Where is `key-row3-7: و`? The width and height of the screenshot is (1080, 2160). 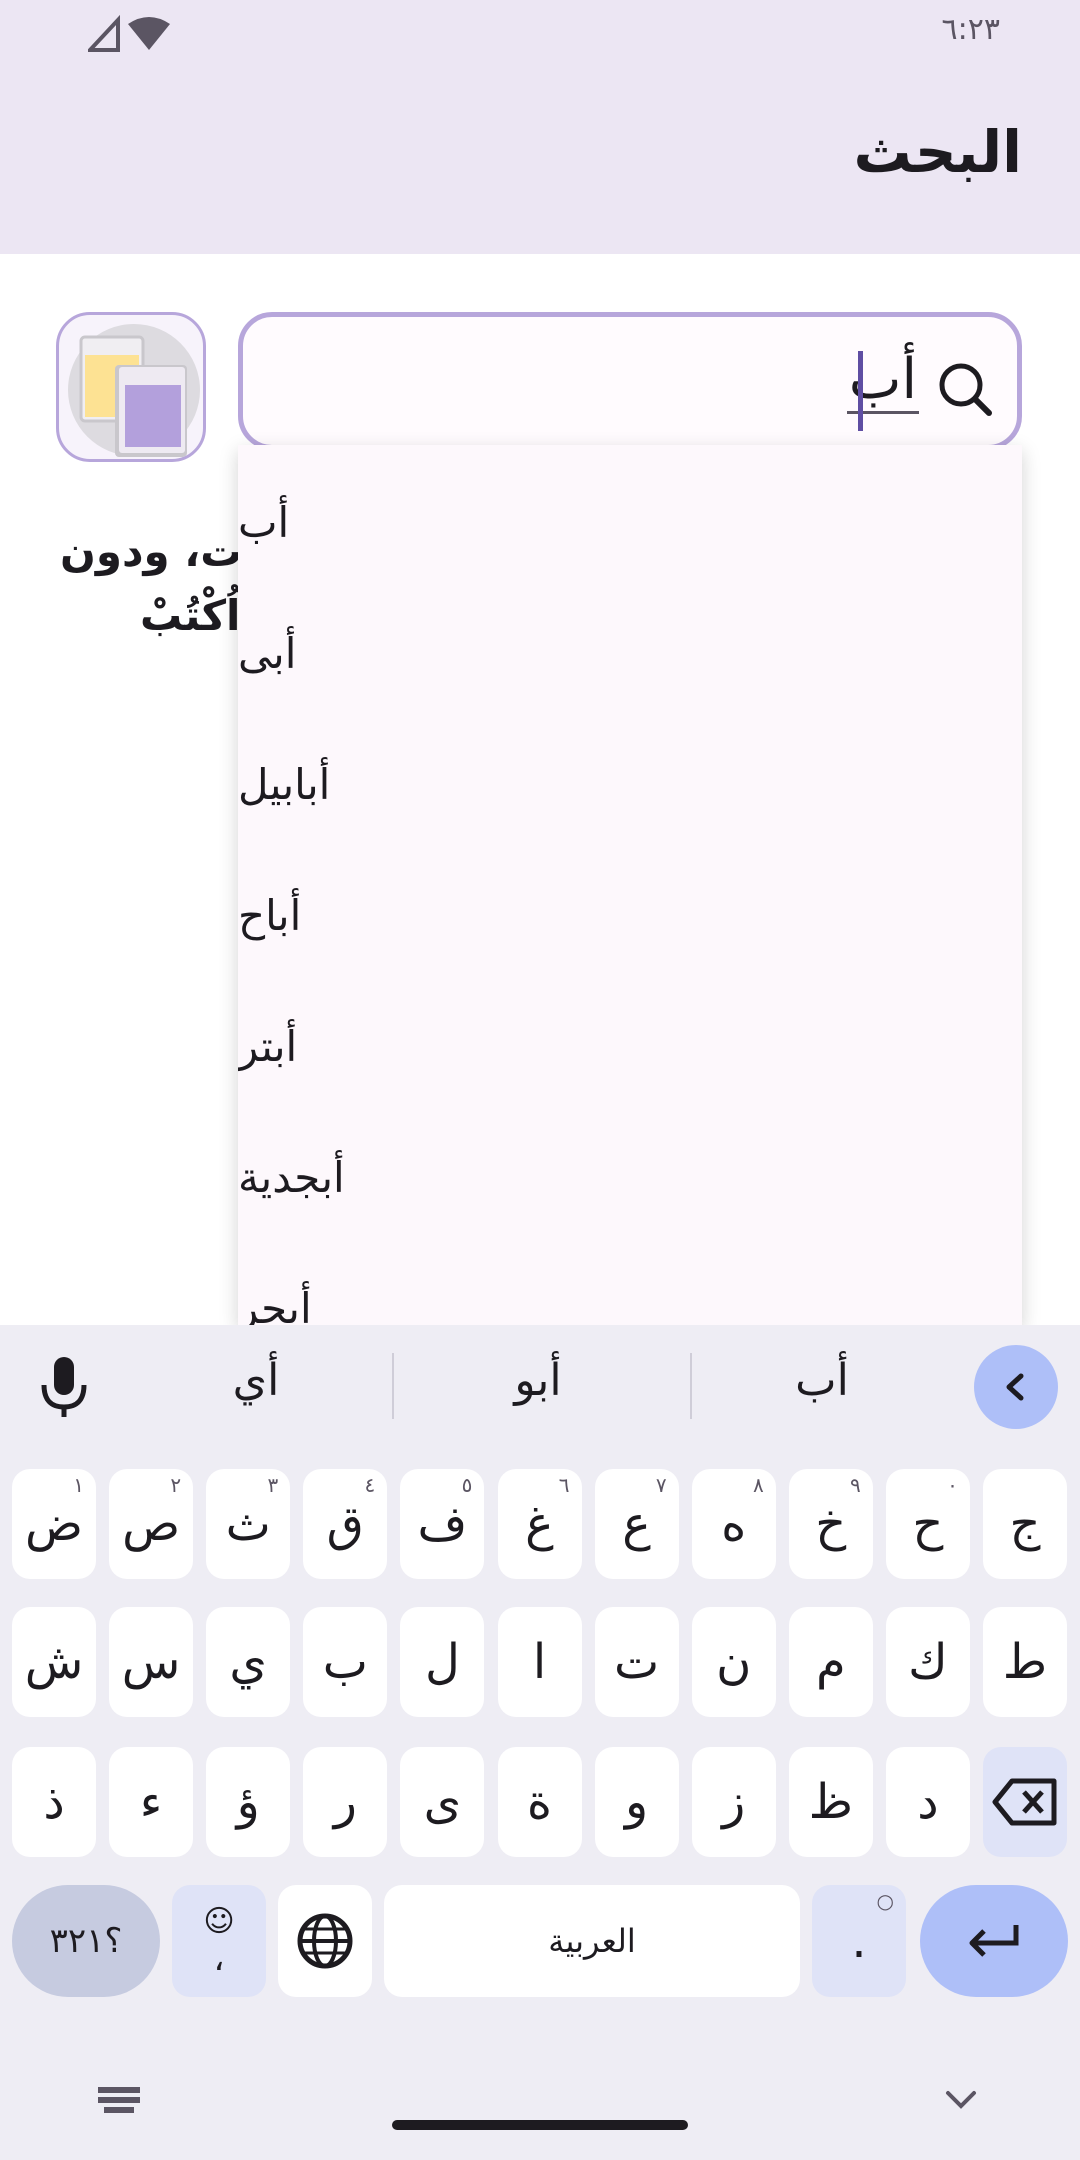 key-row3-7: و is located at coordinates (636, 1802).